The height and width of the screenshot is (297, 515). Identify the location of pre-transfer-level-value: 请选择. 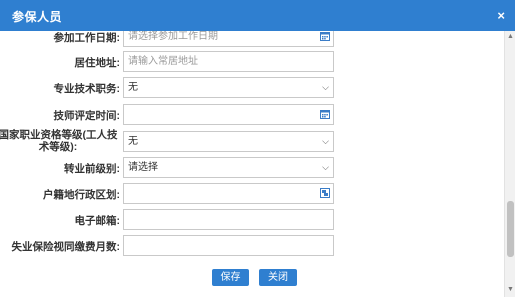
(143, 167).